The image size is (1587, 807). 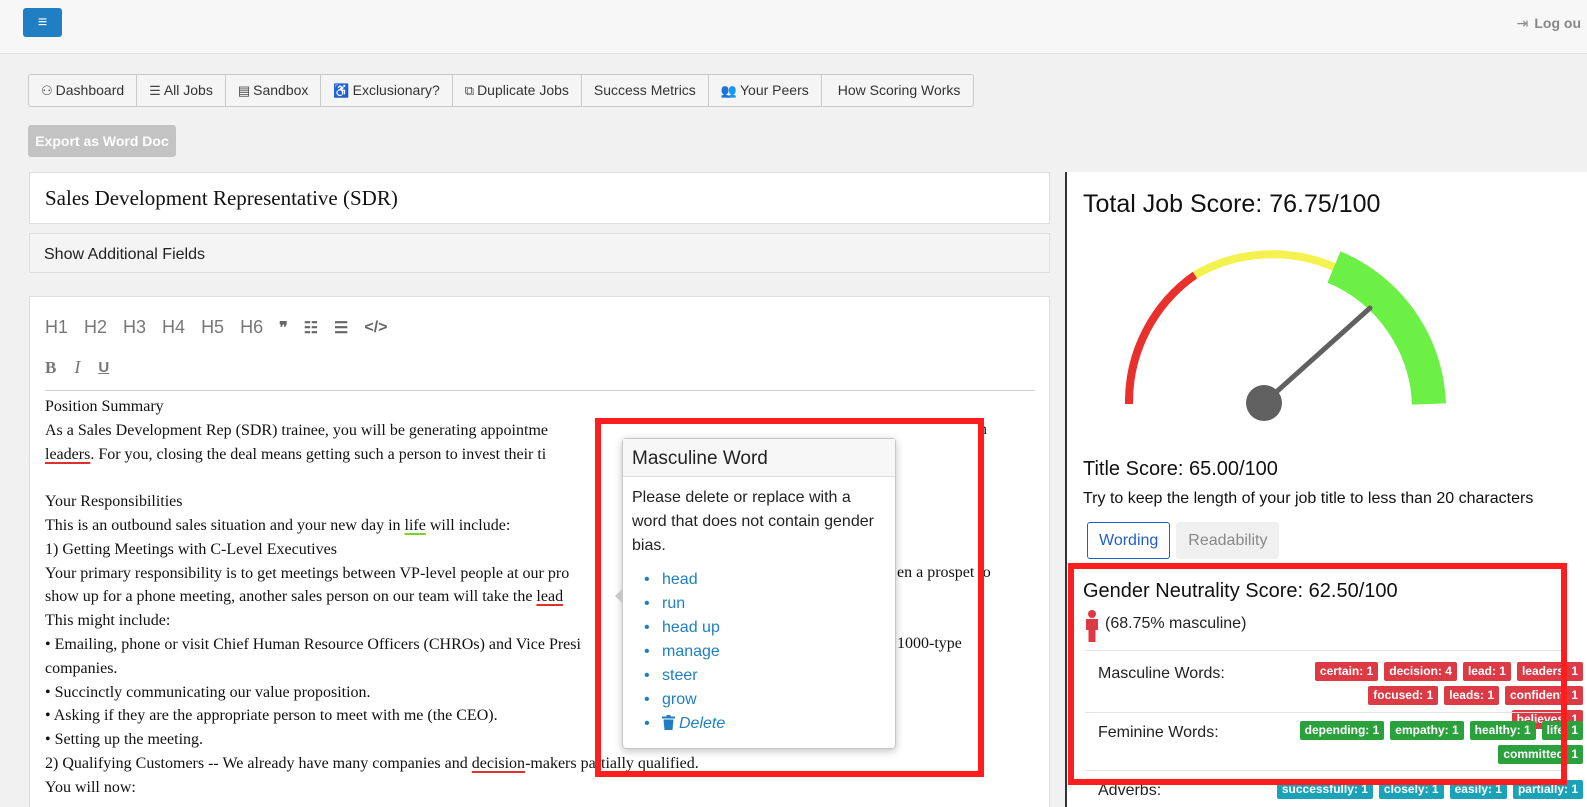 I want to click on male-person-icon, so click(x=1092, y=626).